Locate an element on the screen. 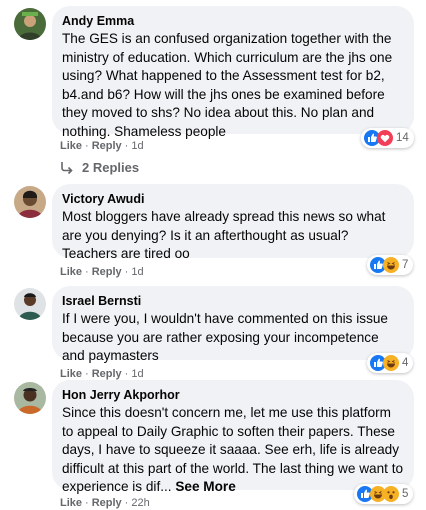  wow-icon is located at coordinates (391, 494).